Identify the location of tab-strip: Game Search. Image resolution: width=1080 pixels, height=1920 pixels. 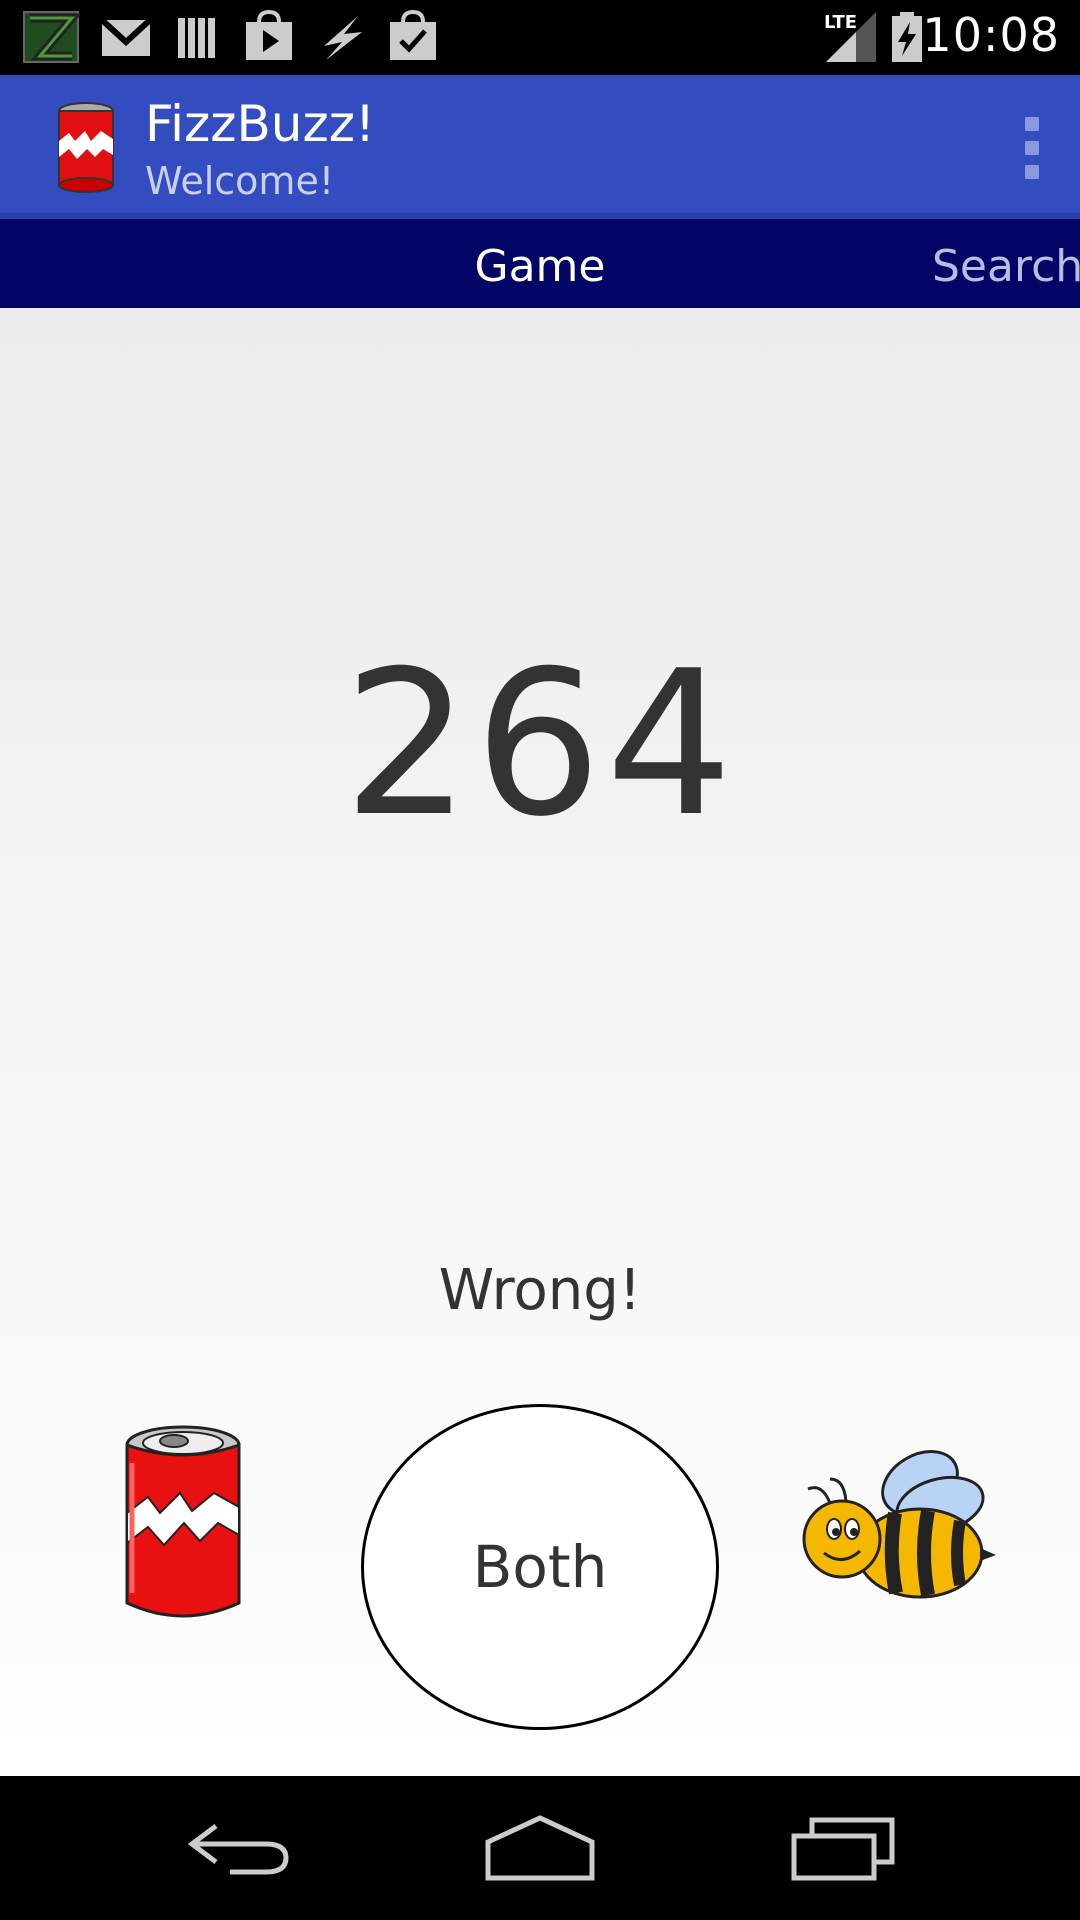
(540, 260).